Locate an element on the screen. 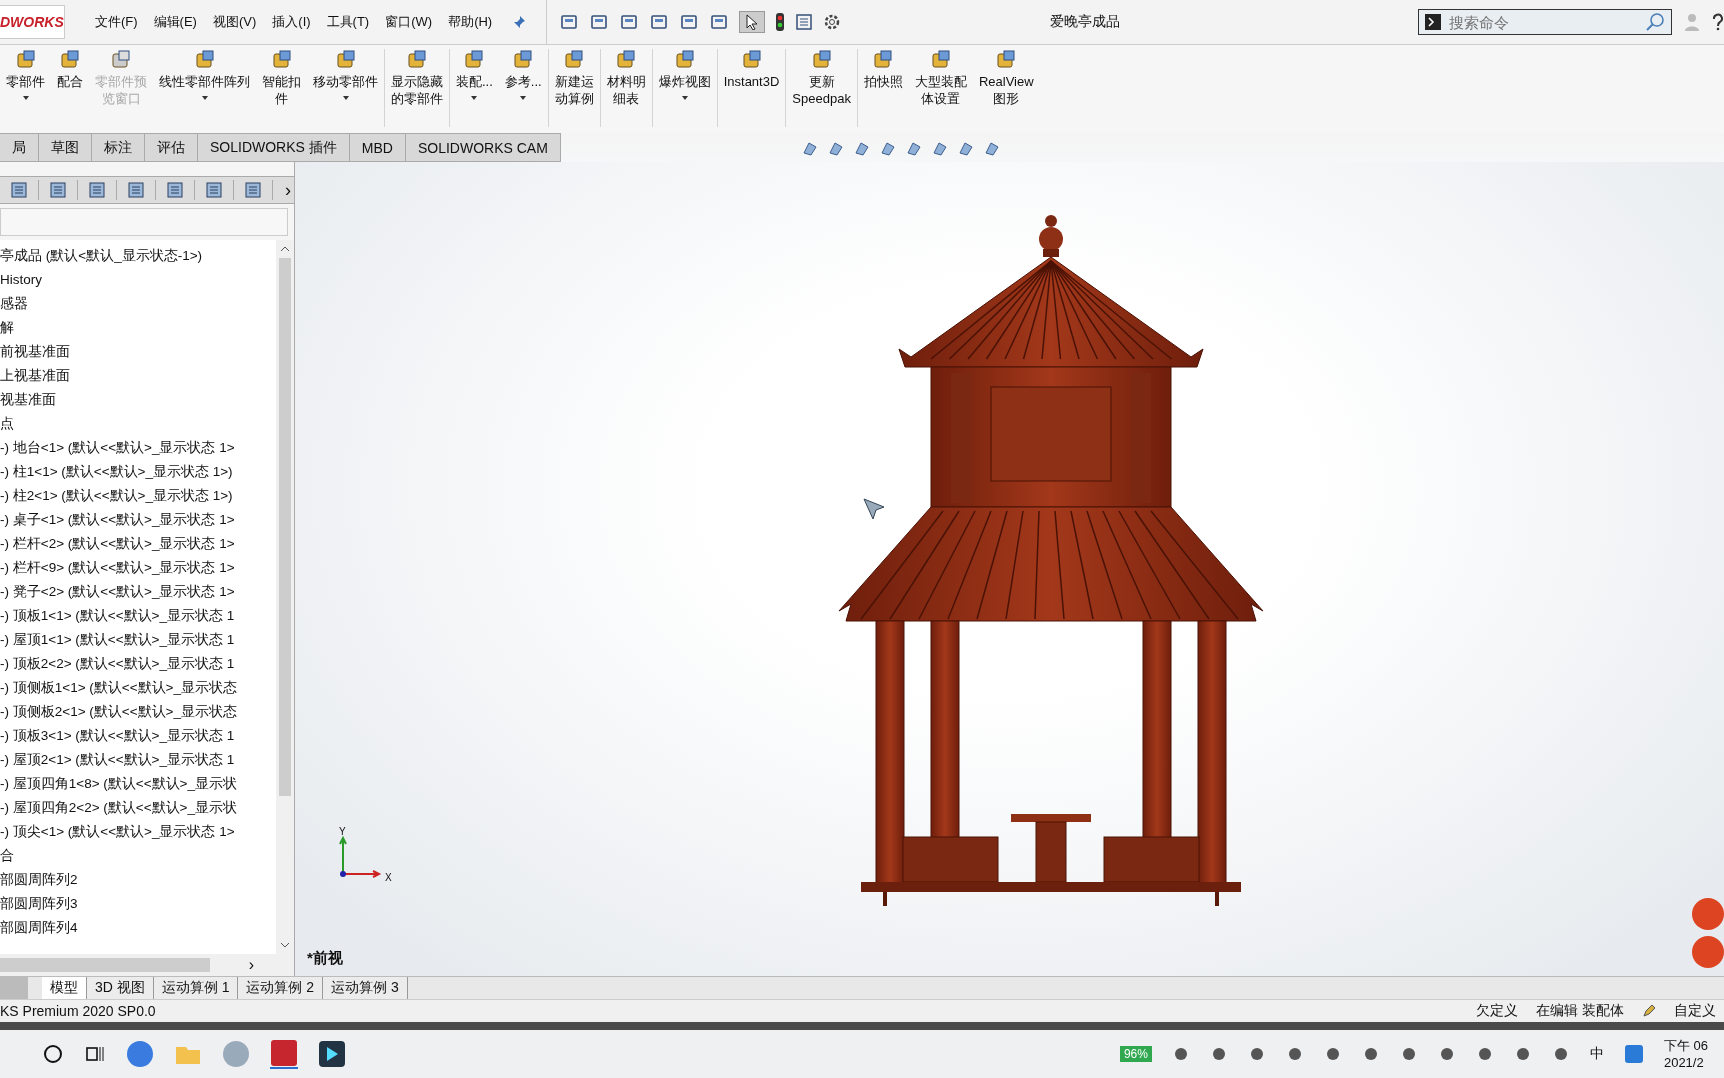 This screenshot has width=1724, height=1078. search-box: 搜索命令 is located at coordinates (1545, 22).